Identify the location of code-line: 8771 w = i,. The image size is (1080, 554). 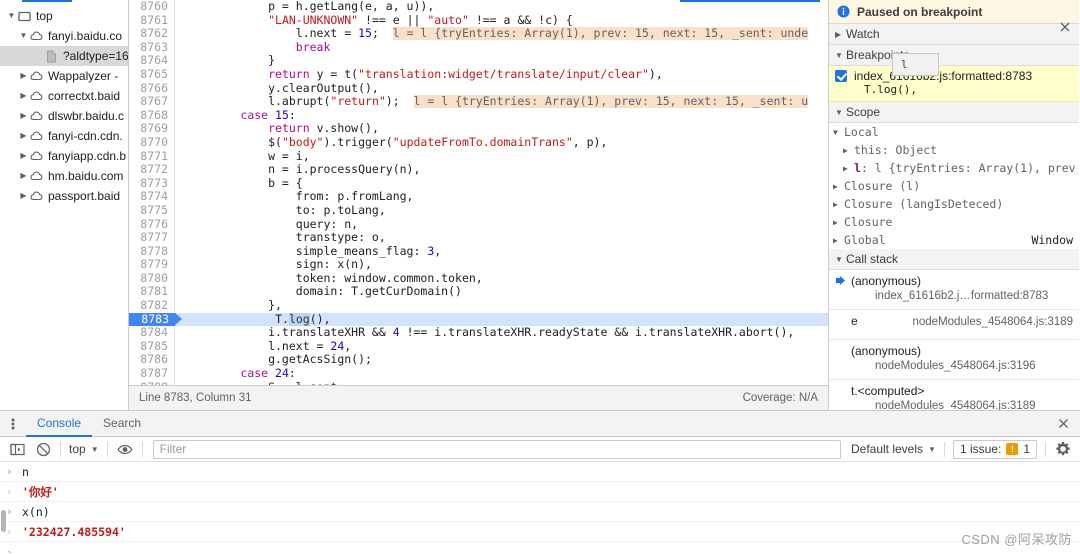
(478, 156).